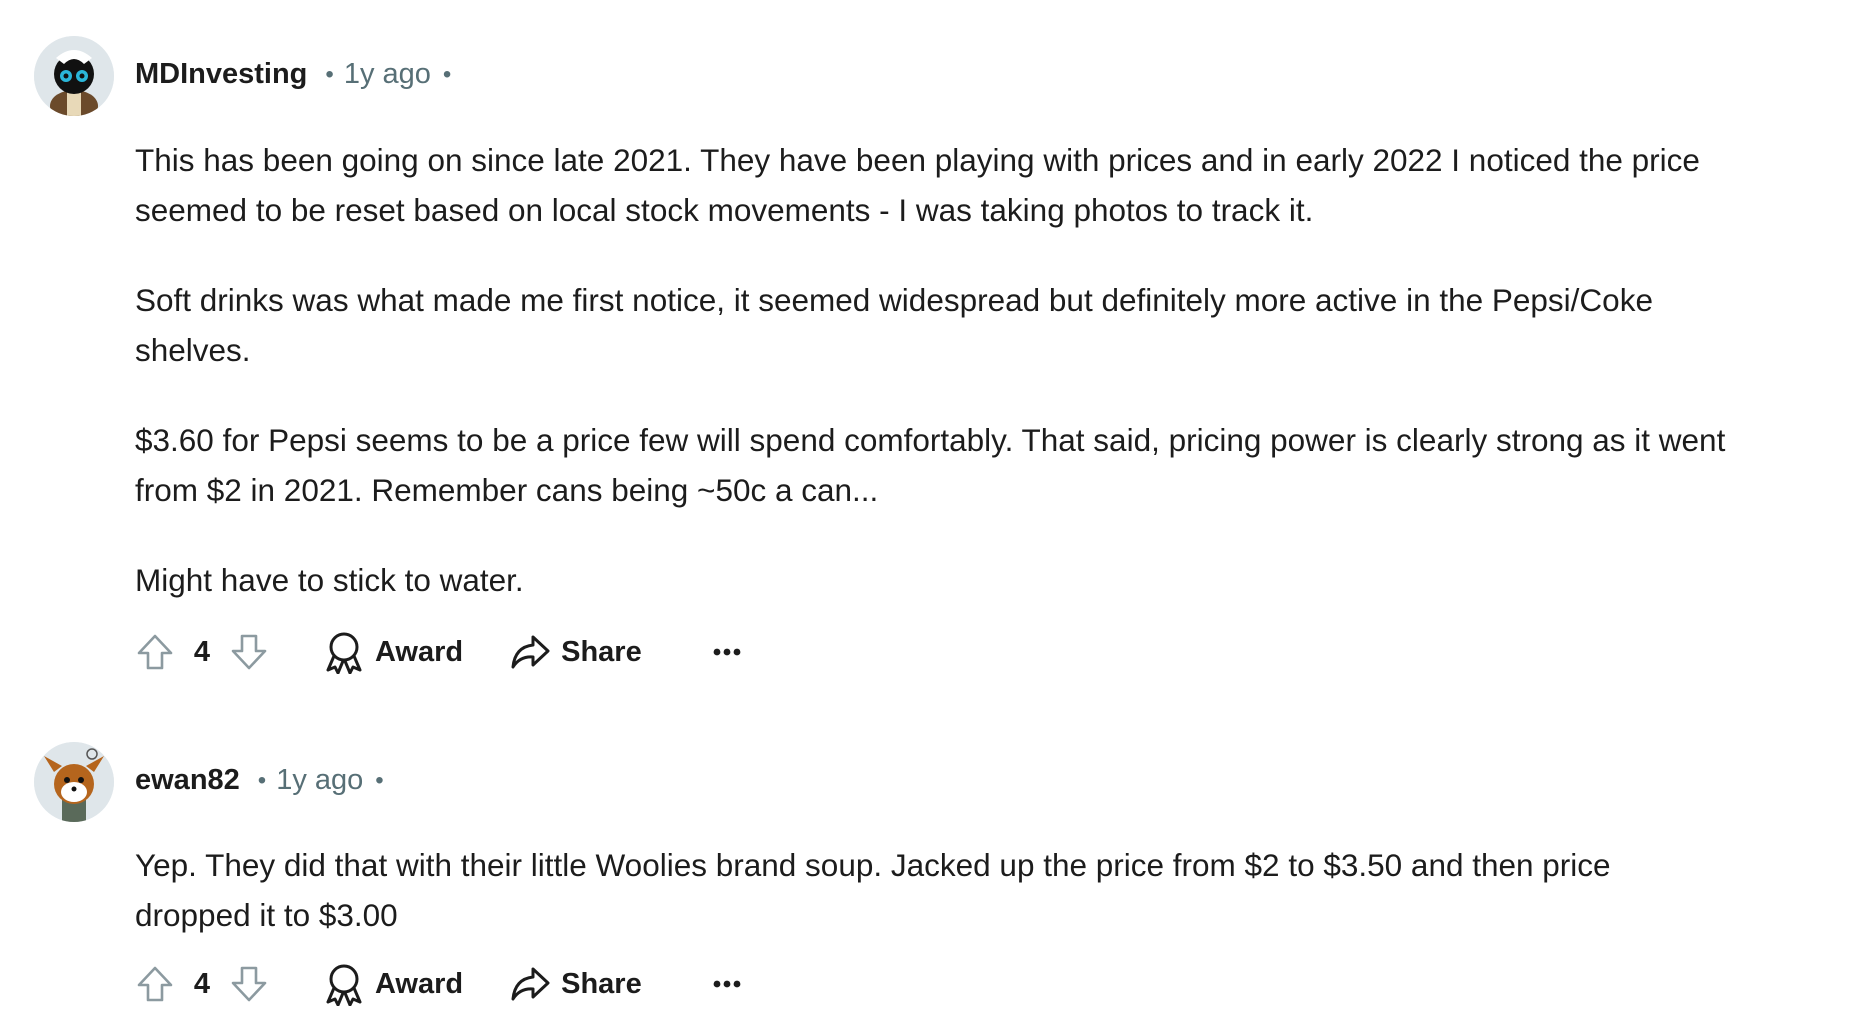 This screenshot has height=1034, width=1866. I want to click on comment-meta: MDInvesting • 1y ago •, so click(293, 74).